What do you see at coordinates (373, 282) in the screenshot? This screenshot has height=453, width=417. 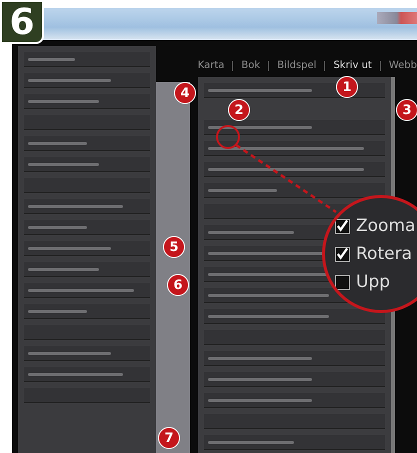 I see `option-label: Upp` at bounding box center [373, 282].